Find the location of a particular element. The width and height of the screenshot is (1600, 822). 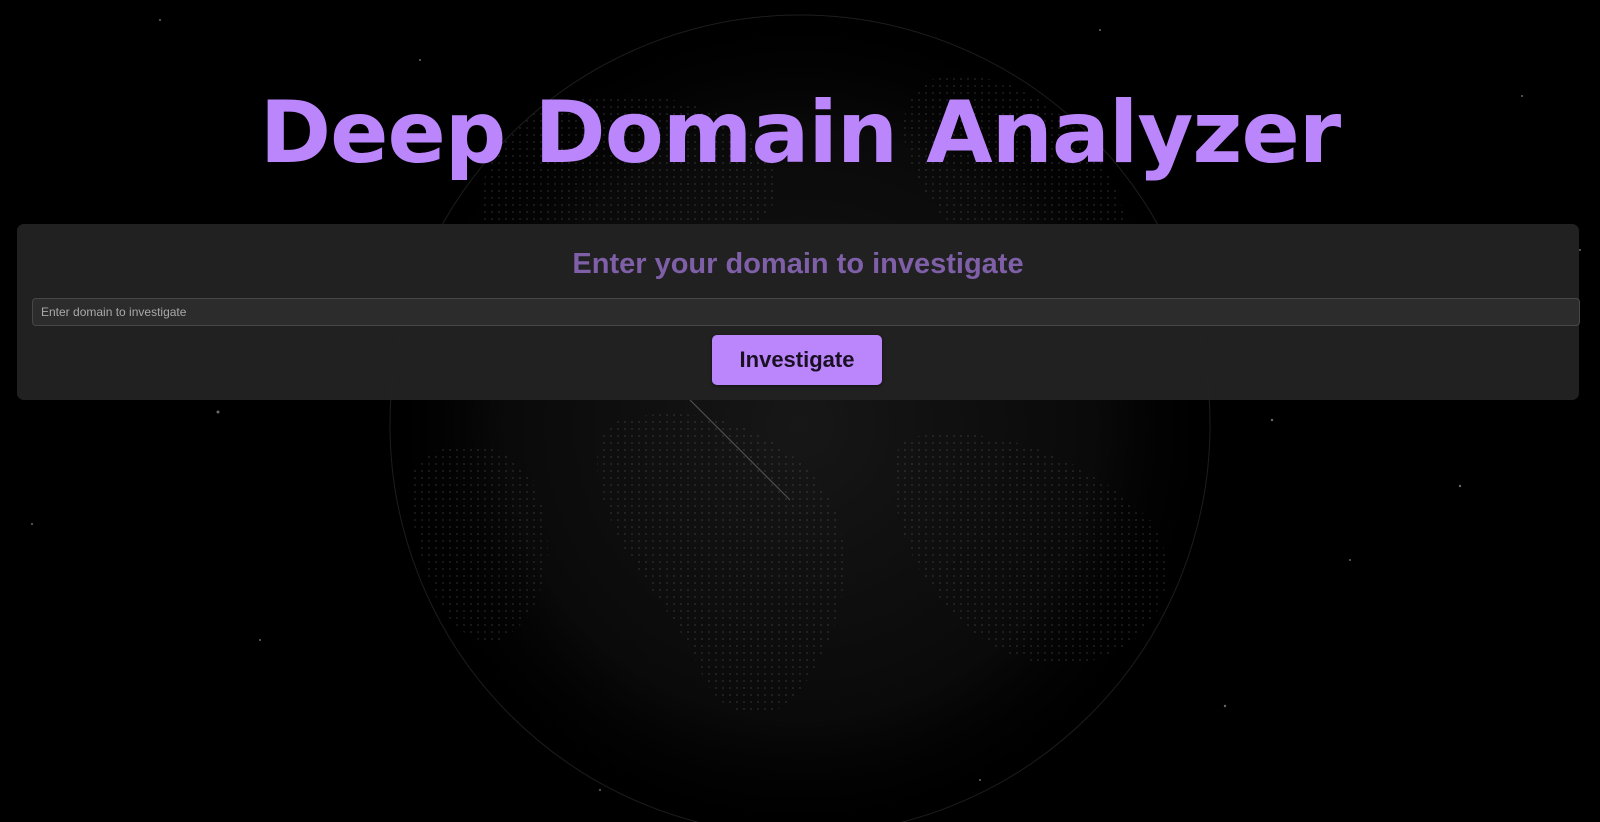

page-title: Deep Domain Analyzer is located at coordinates (800, 133).